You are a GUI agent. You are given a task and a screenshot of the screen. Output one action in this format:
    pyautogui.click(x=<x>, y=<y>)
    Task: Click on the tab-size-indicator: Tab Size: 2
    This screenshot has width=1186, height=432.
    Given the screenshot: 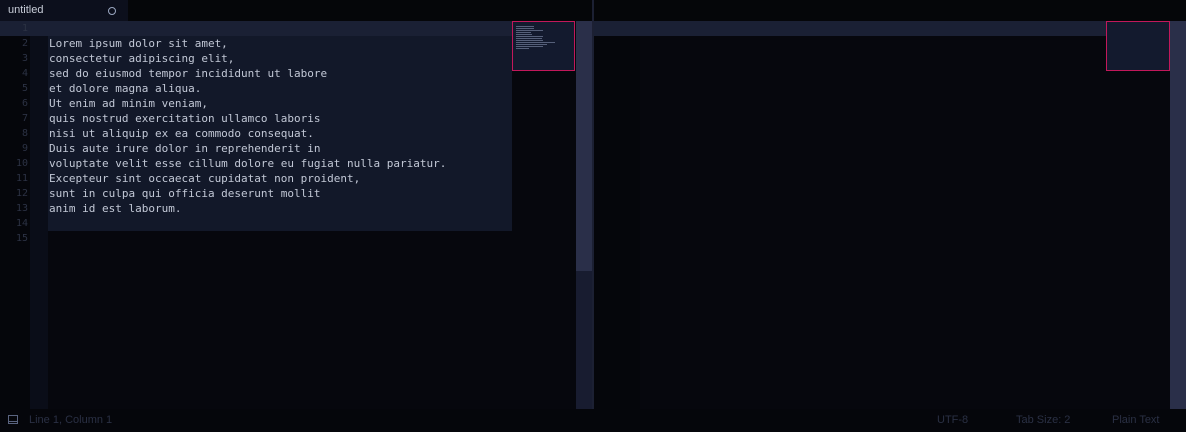 What is the action you would take?
    pyautogui.click(x=1043, y=420)
    